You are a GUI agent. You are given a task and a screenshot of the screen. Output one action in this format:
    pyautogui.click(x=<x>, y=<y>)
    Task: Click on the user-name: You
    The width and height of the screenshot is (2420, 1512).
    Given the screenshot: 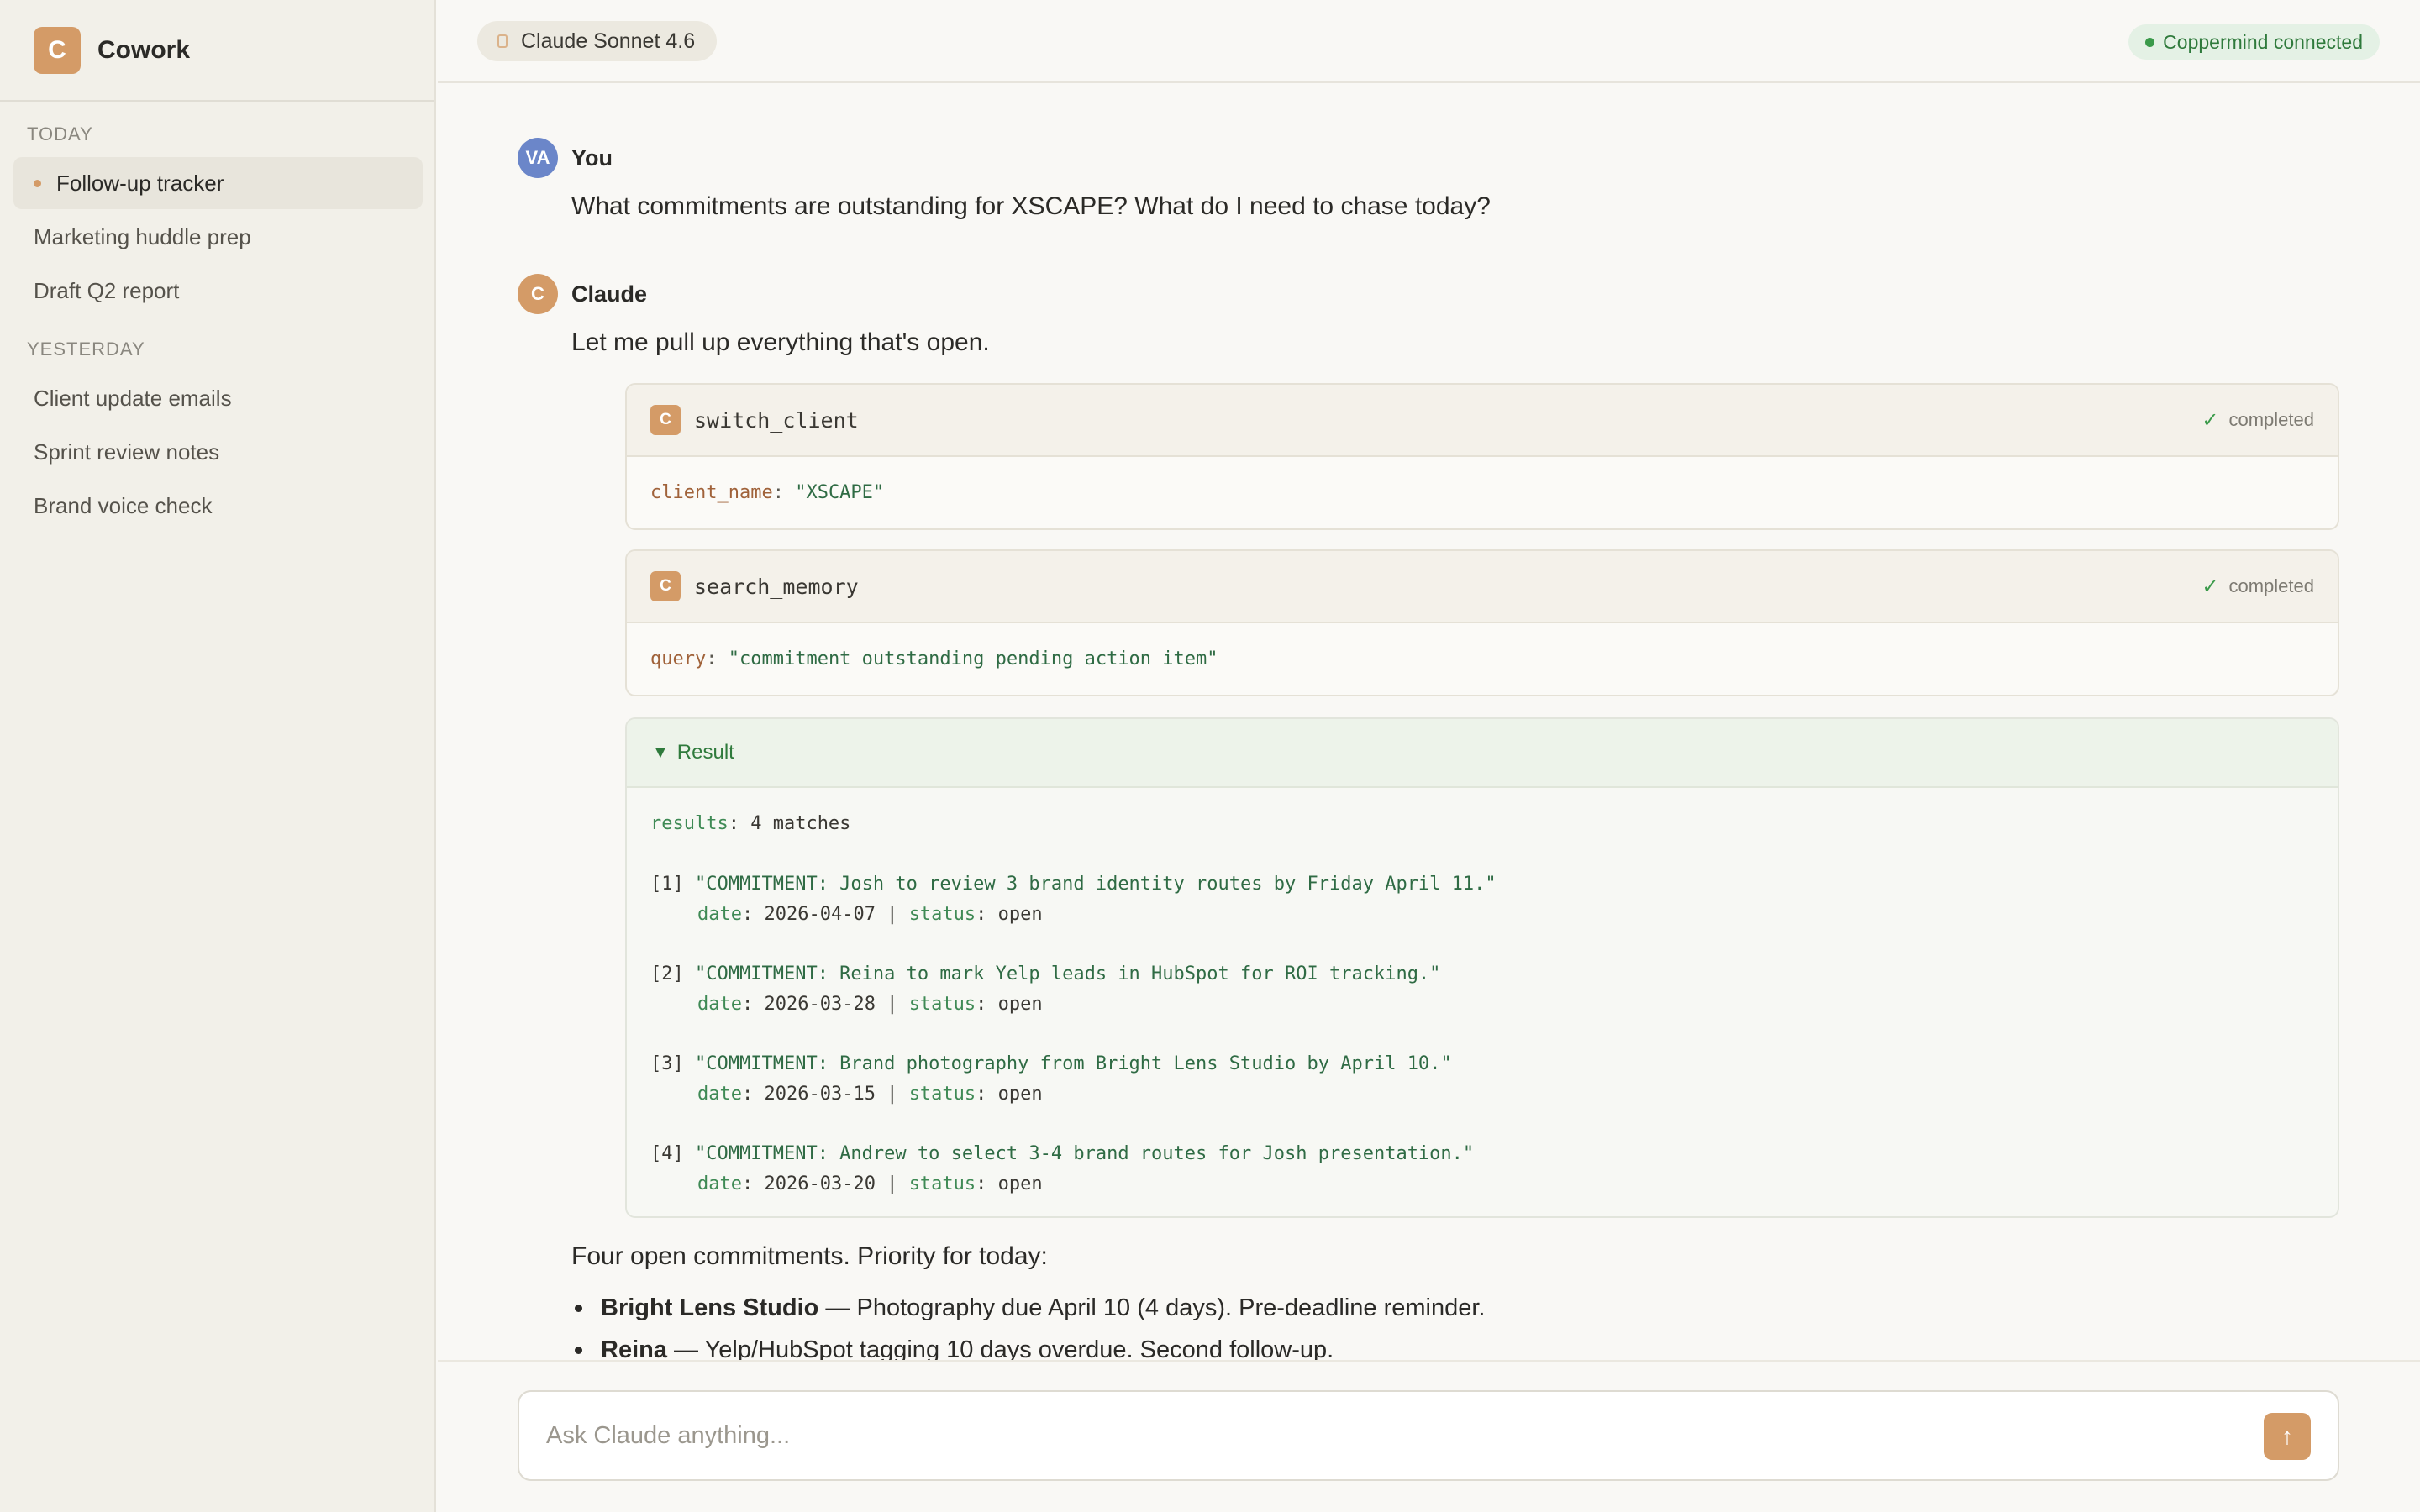 What is the action you would take?
    pyautogui.click(x=592, y=157)
    